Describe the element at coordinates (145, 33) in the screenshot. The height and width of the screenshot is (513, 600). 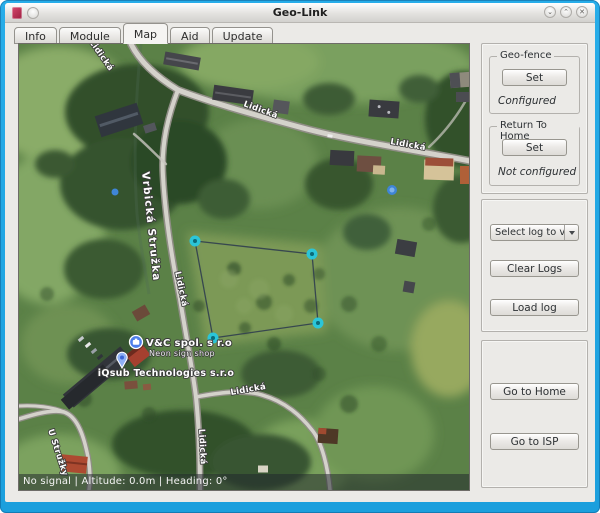
I see `tab-map: Map` at that location.